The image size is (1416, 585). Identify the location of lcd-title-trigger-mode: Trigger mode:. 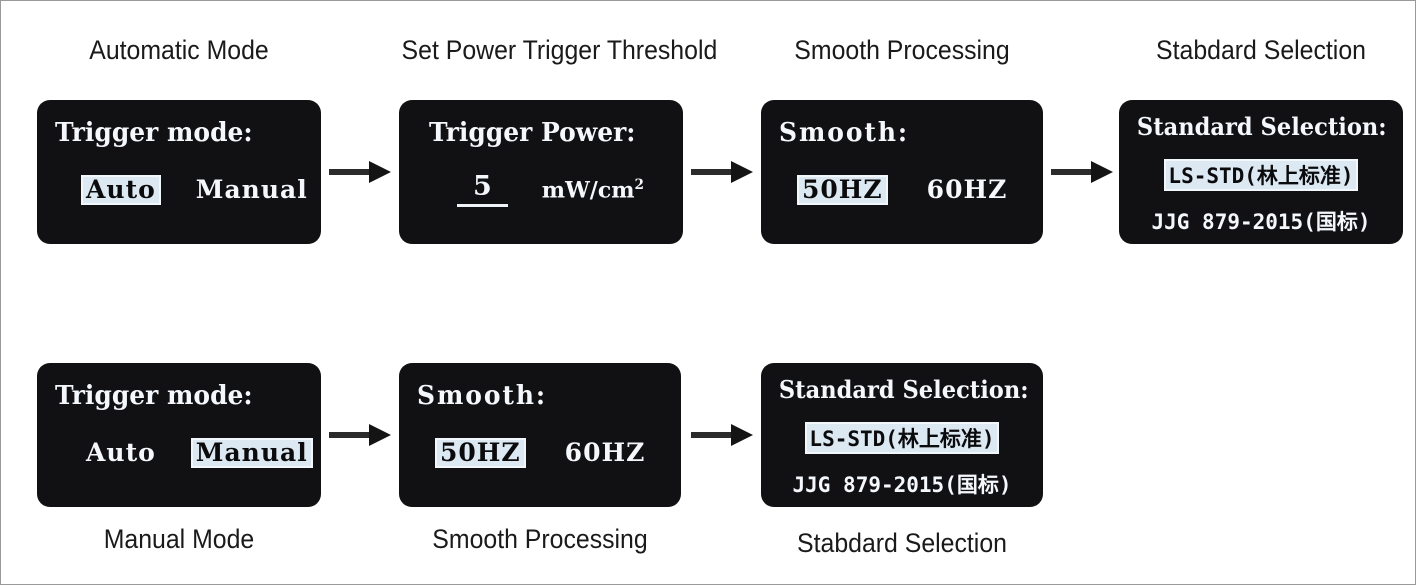
(154, 133).